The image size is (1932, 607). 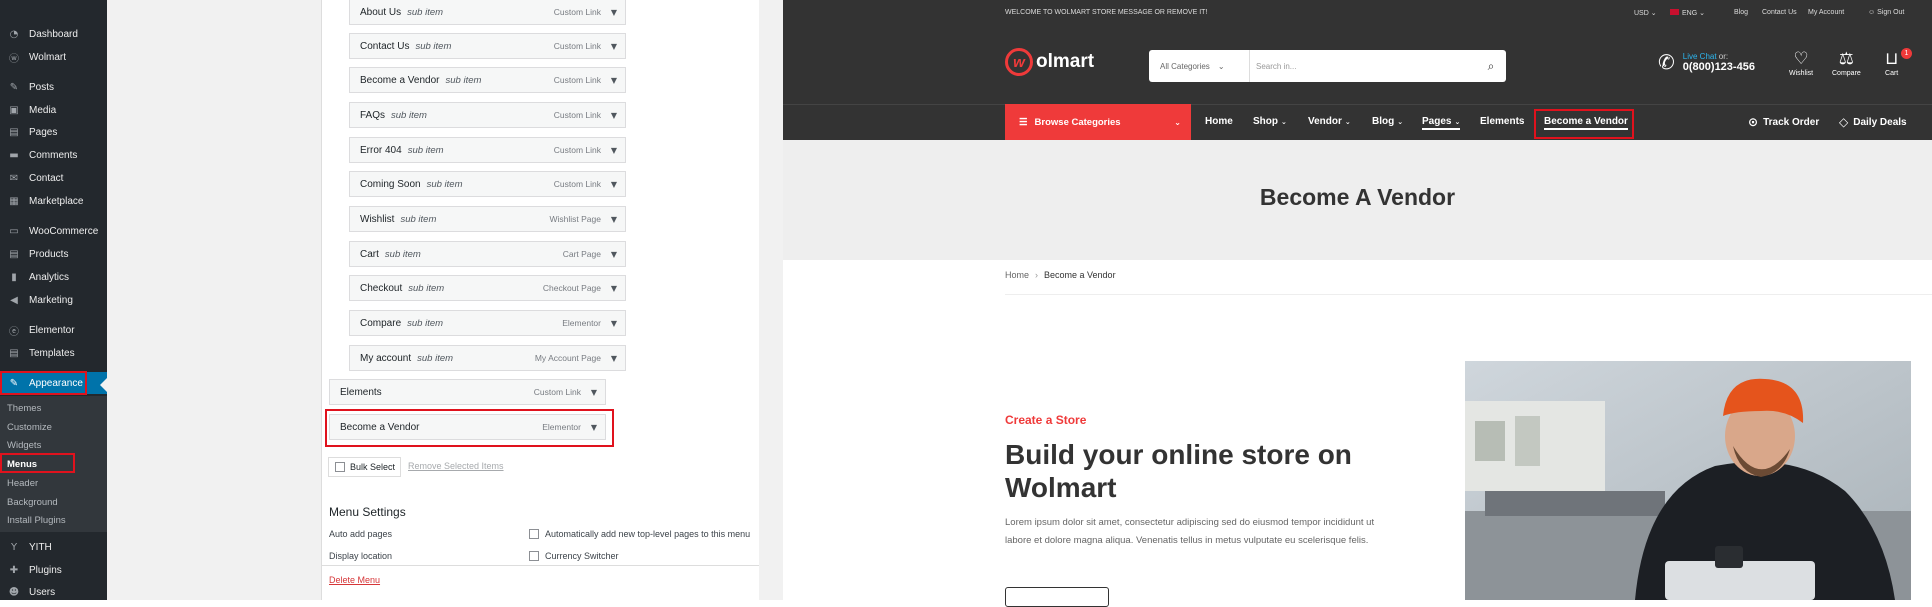 What do you see at coordinates (487, 219) in the screenshot?
I see `menu-item: Wishlist sub item Wishlist Page ▼` at bounding box center [487, 219].